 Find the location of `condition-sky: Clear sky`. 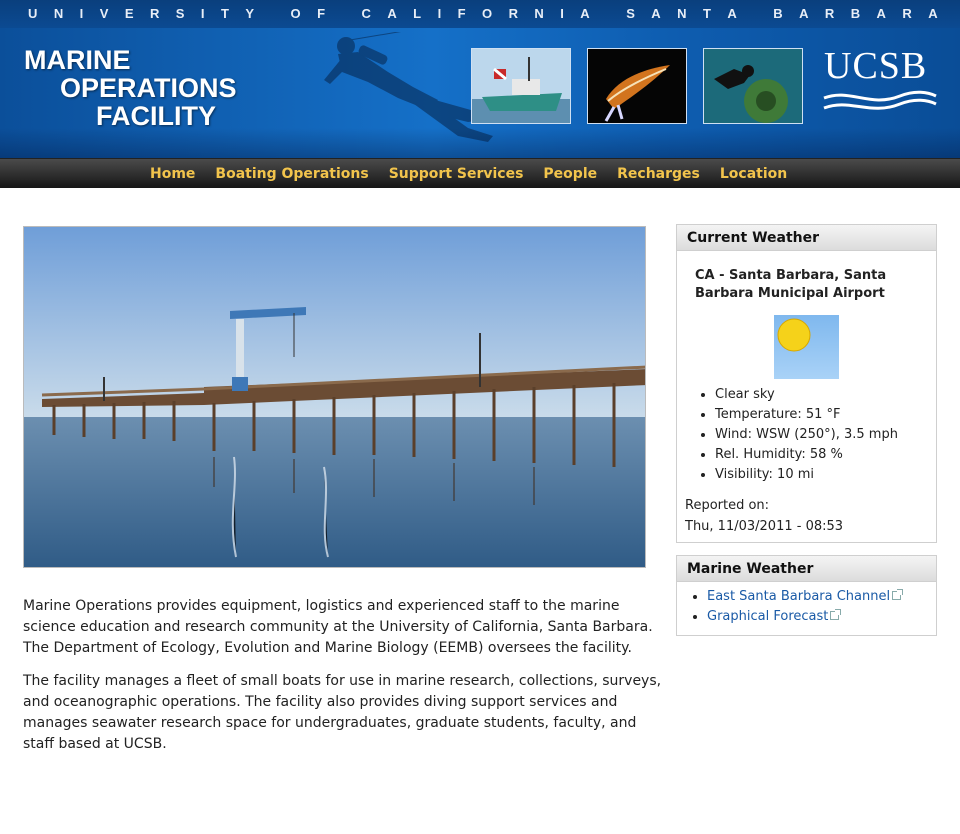

condition-sky: Clear sky is located at coordinates (806, 395).